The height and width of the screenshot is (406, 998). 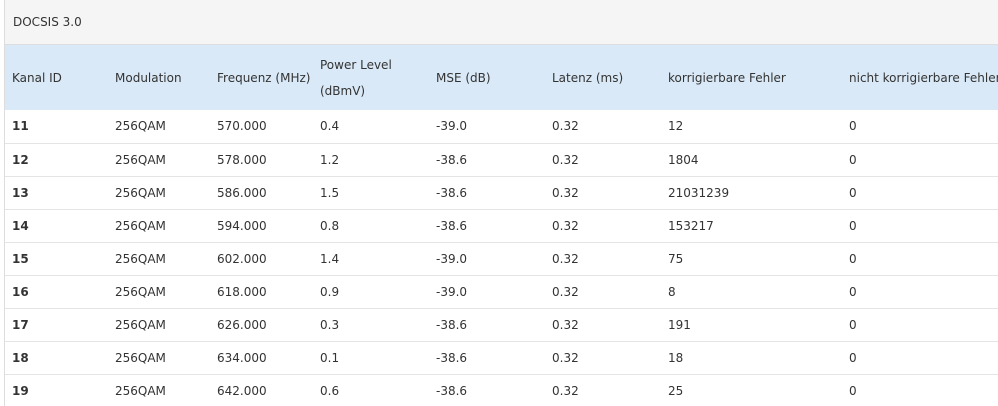 What do you see at coordinates (20, 390) in the screenshot?
I see `cell-kanal-id: 19` at bounding box center [20, 390].